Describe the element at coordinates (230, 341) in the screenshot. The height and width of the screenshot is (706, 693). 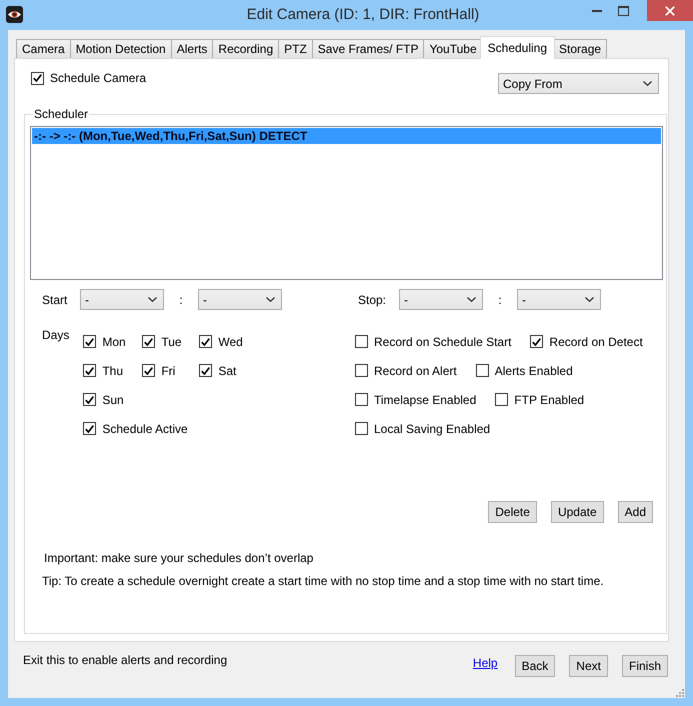
I see `checkbox-label: Wed` at that location.